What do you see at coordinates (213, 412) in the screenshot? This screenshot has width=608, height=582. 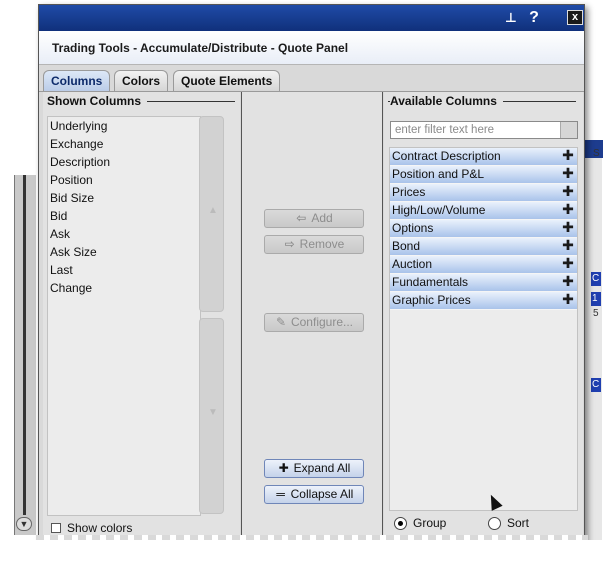 I see `arrow-down-icon: ▼` at bounding box center [213, 412].